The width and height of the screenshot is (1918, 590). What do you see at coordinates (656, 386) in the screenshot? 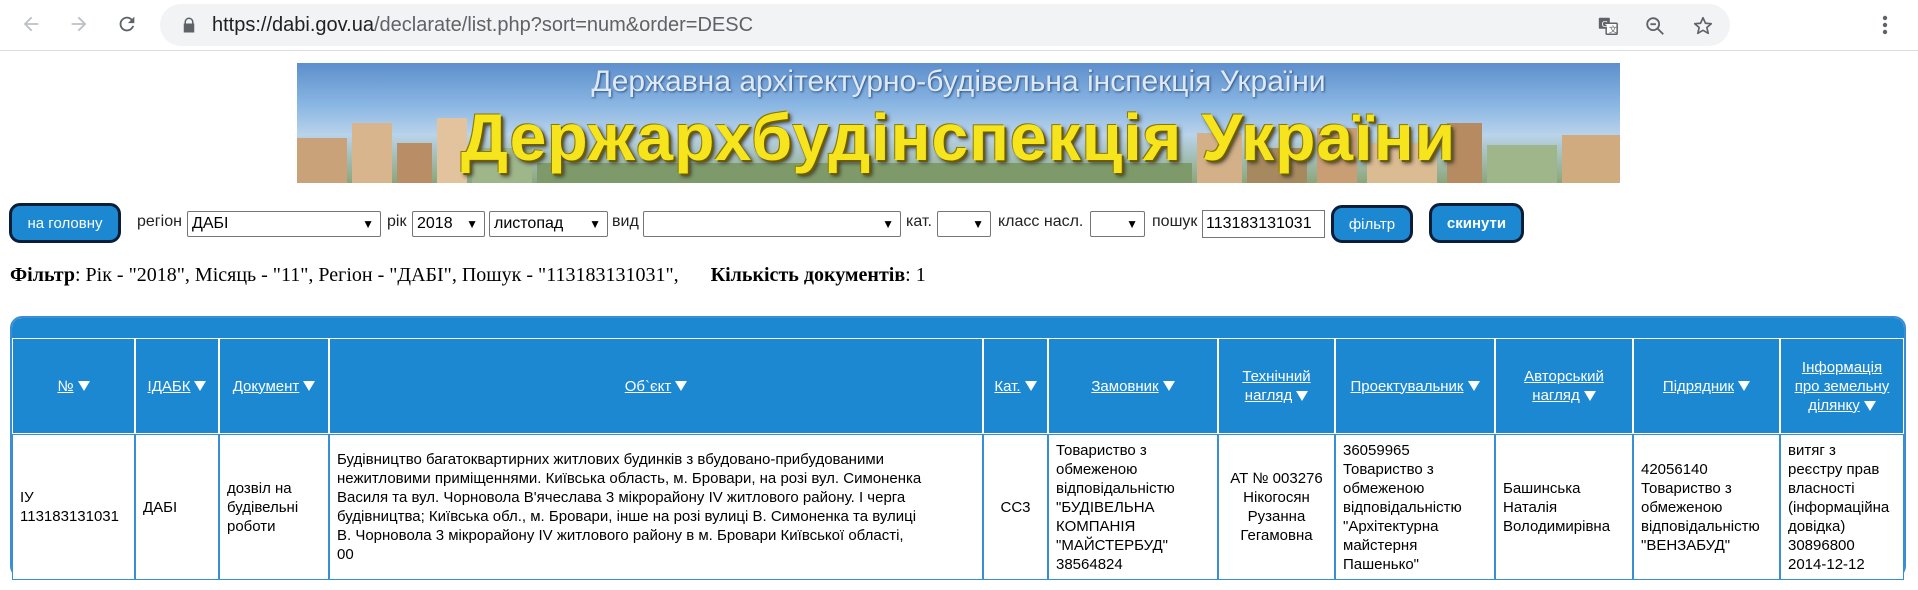
I see `header-object: Об`єкт` at bounding box center [656, 386].